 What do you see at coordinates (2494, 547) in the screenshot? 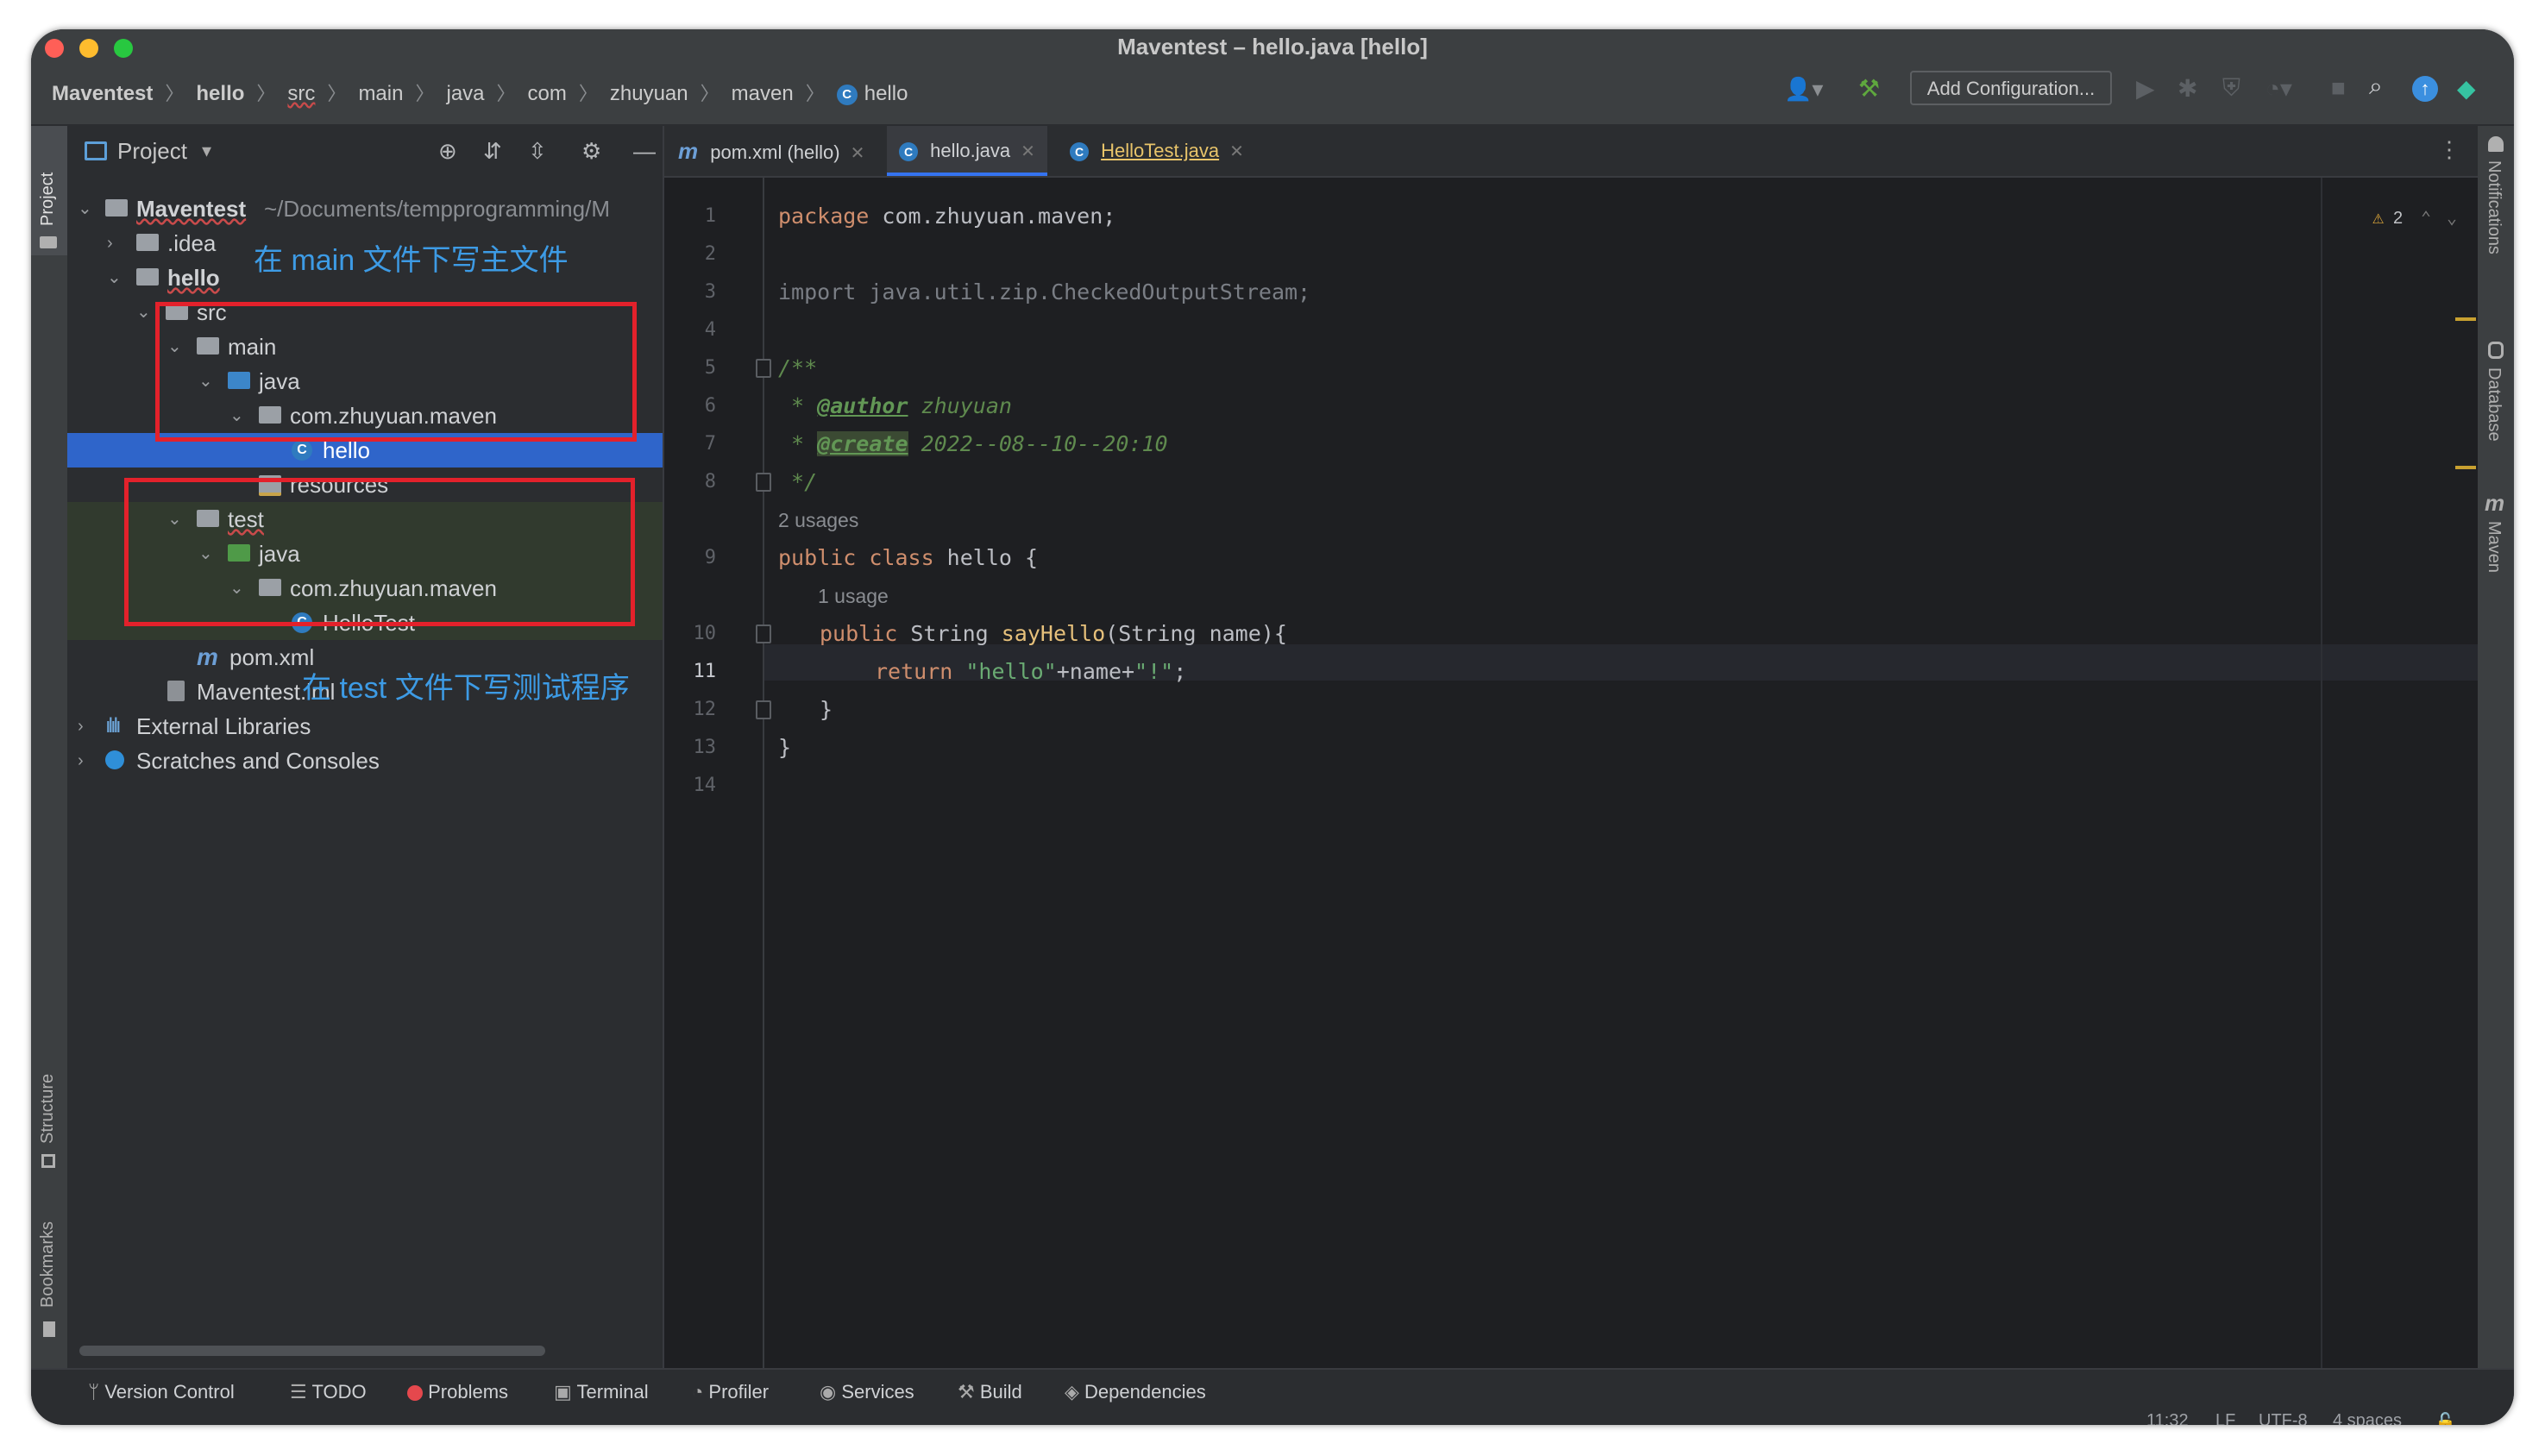
I see `maven-tool-label: Maven` at bounding box center [2494, 547].